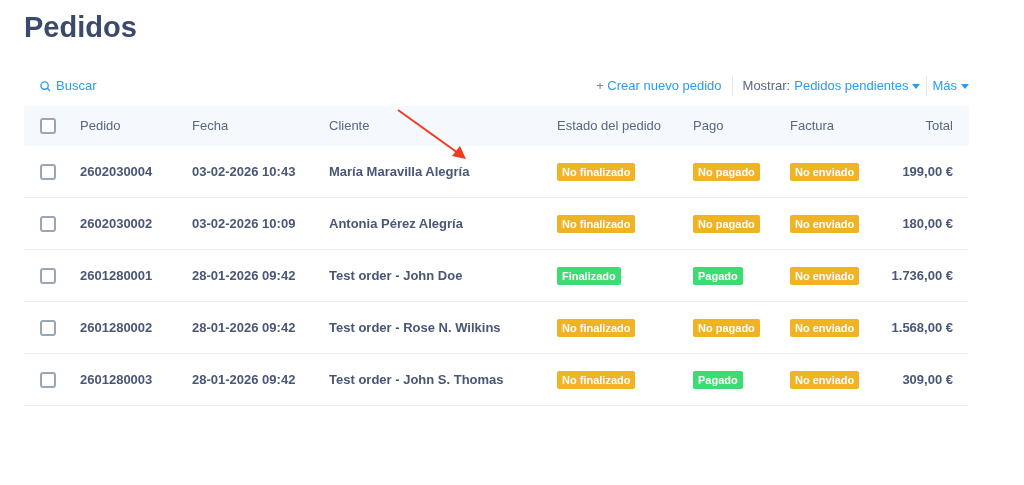  I want to click on create-order-link: + Crear nuevo pedido, so click(664, 86).